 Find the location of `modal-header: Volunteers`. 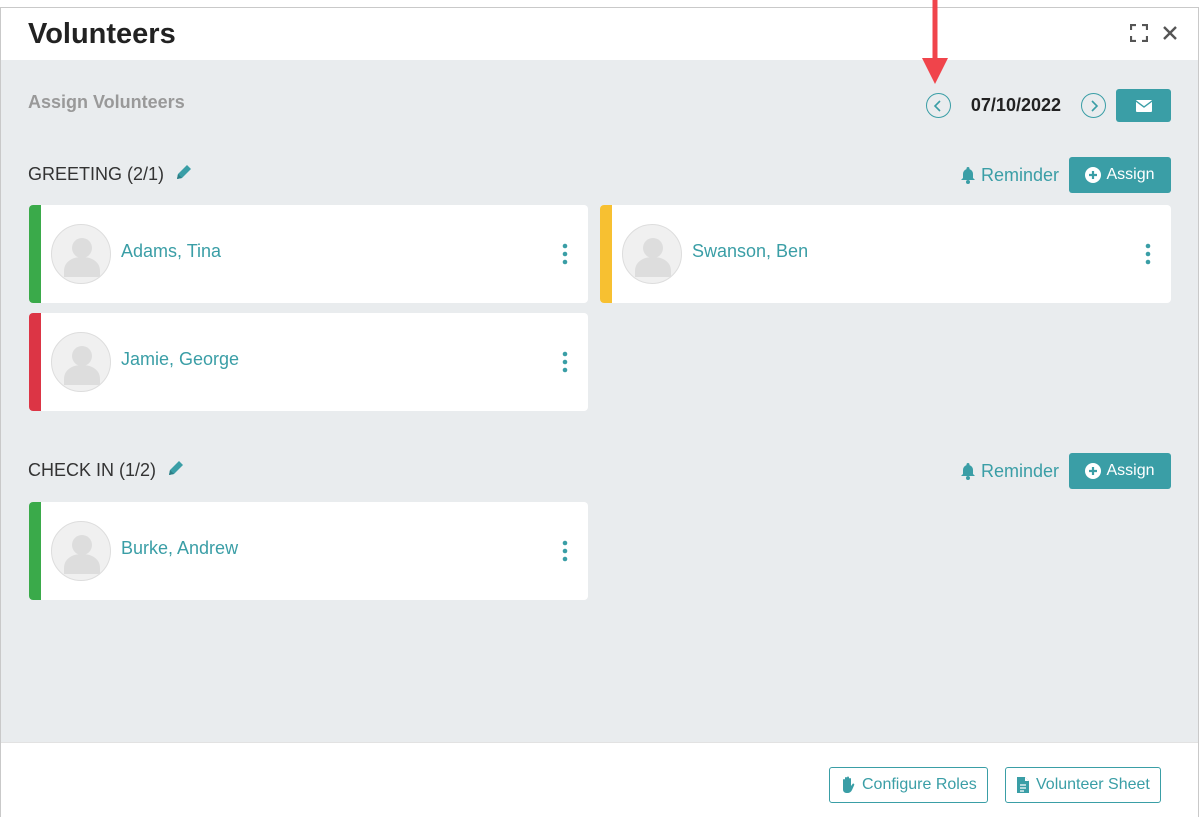

modal-header: Volunteers is located at coordinates (599, 34).